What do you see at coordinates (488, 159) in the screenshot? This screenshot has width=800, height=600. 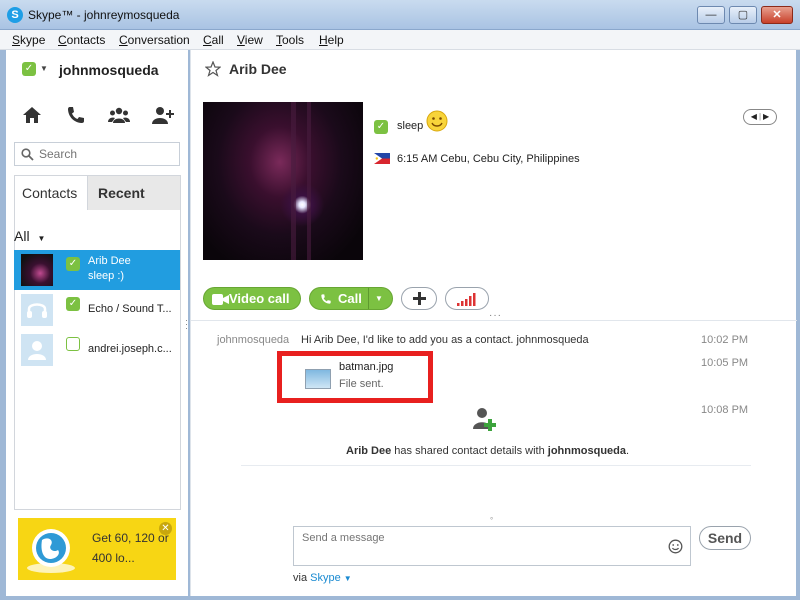 I see `contact-local-time: 6:15 AM Cebu, Cebu City, Philippines` at bounding box center [488, 159].